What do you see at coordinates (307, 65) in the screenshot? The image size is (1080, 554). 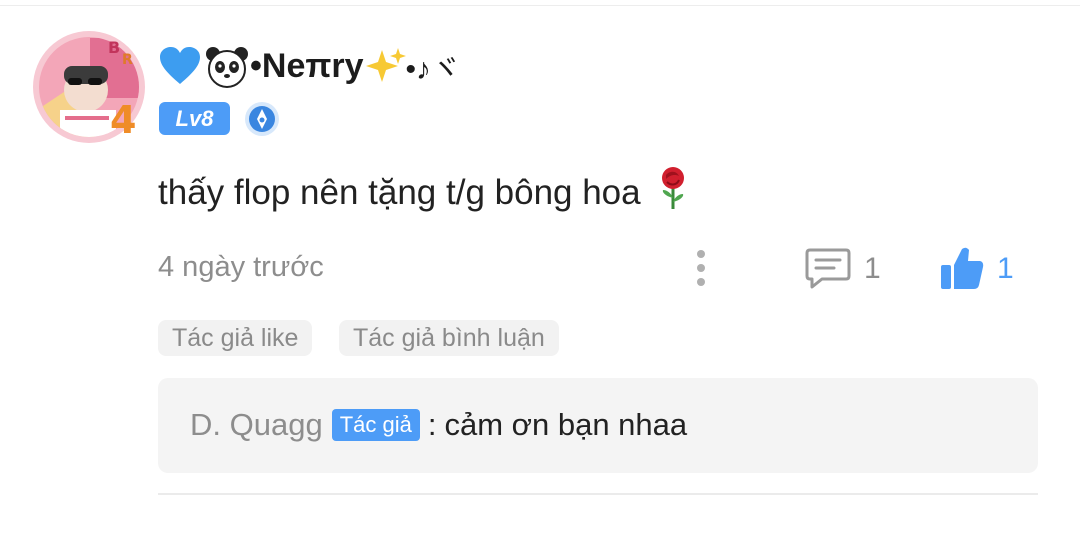 I see `username-text: •Neπry` at bounding box center [307, 65].